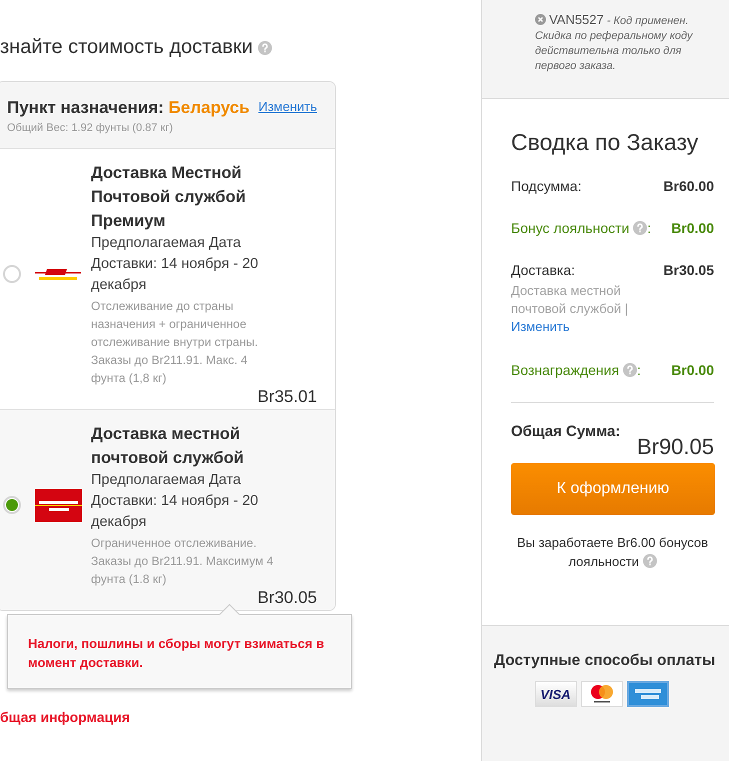 The width and height of the screenshot is (729, 761). Describe the element at coordinates (613, 489) in the screenshot. I see `checkout-button: К оформлению` at that location.